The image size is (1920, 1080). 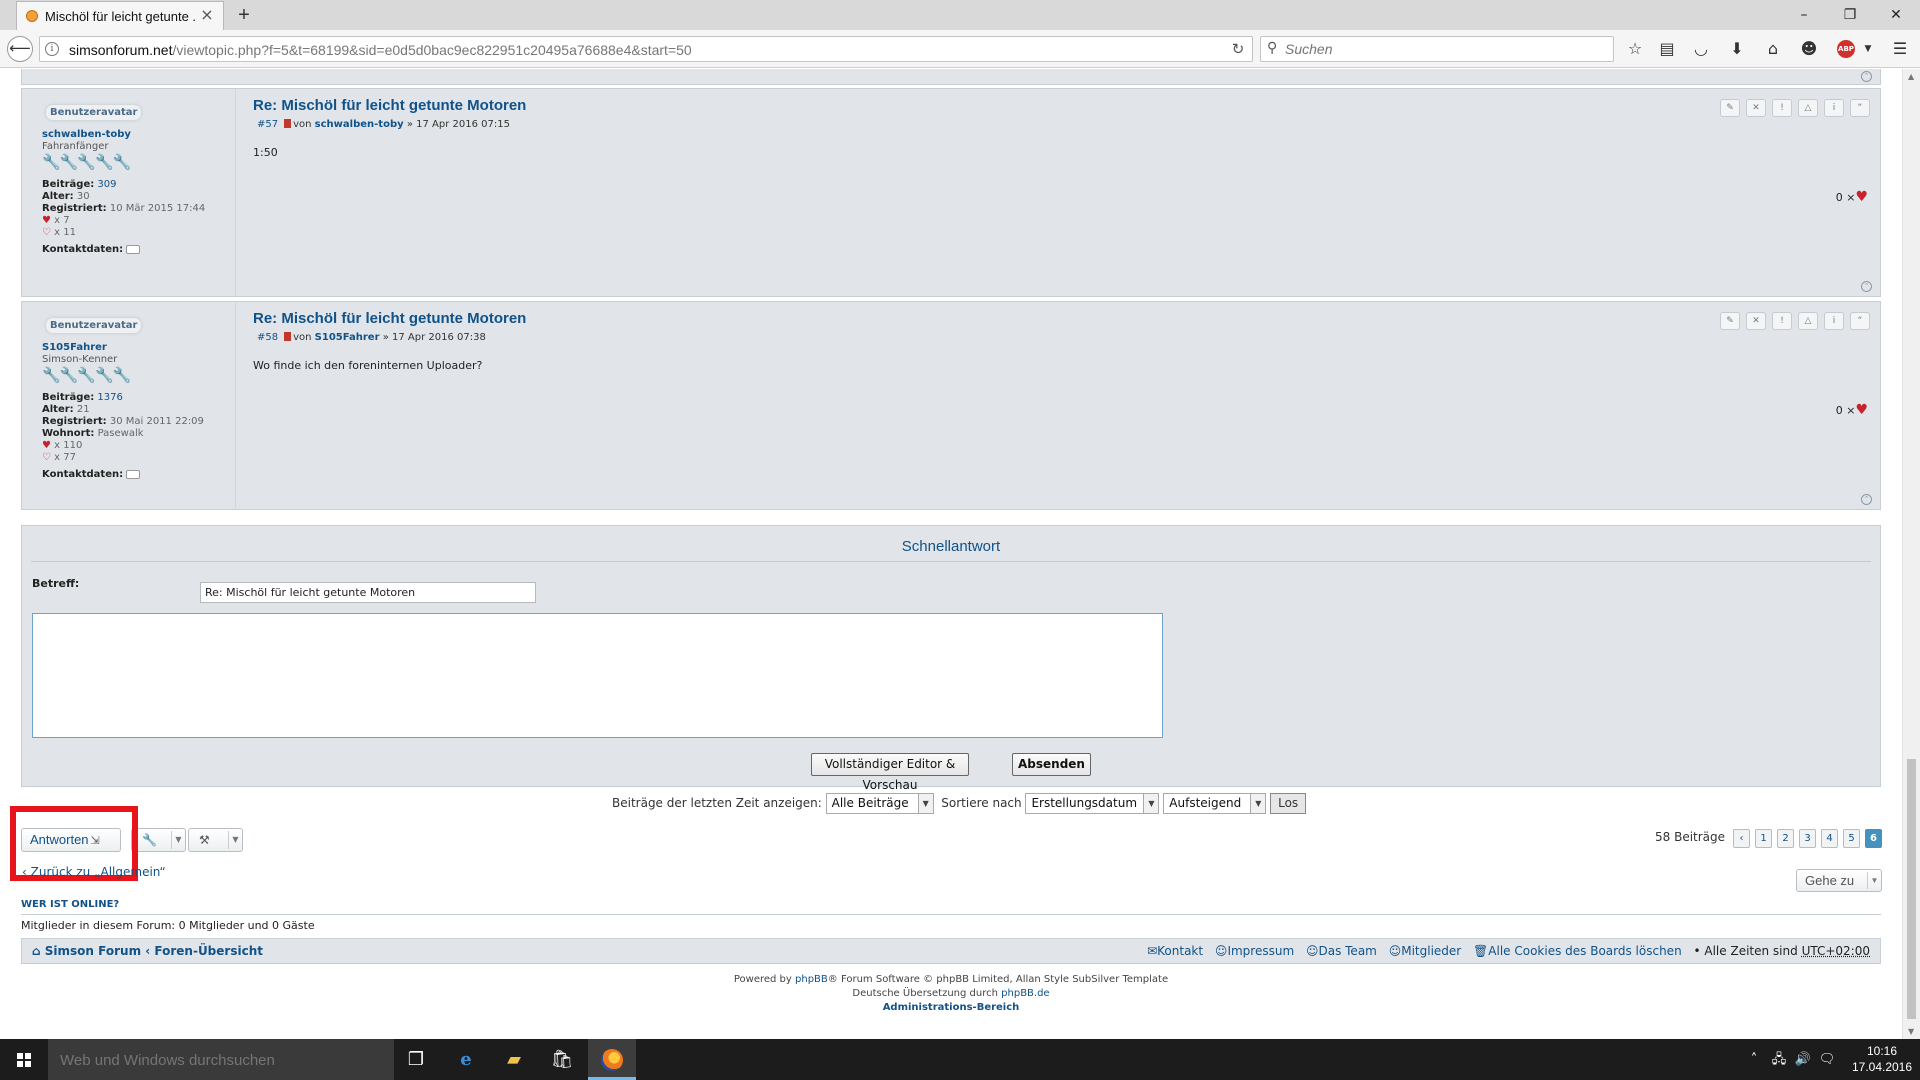 I want to click on scrollbar-thumb, so click(x=1911, y=889).